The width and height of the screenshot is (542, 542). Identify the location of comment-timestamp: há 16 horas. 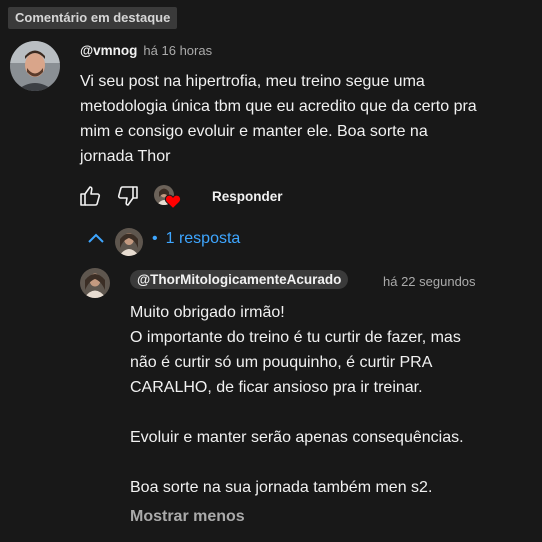
(177, 50).